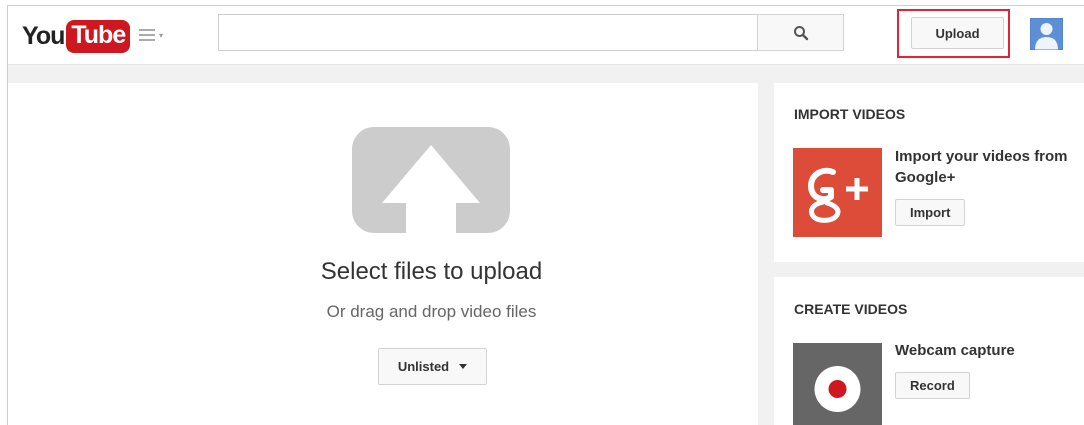 Image resolution: width=1084 pixels, height=425 pixels. I want to click on search-icon, so click(800, 32).